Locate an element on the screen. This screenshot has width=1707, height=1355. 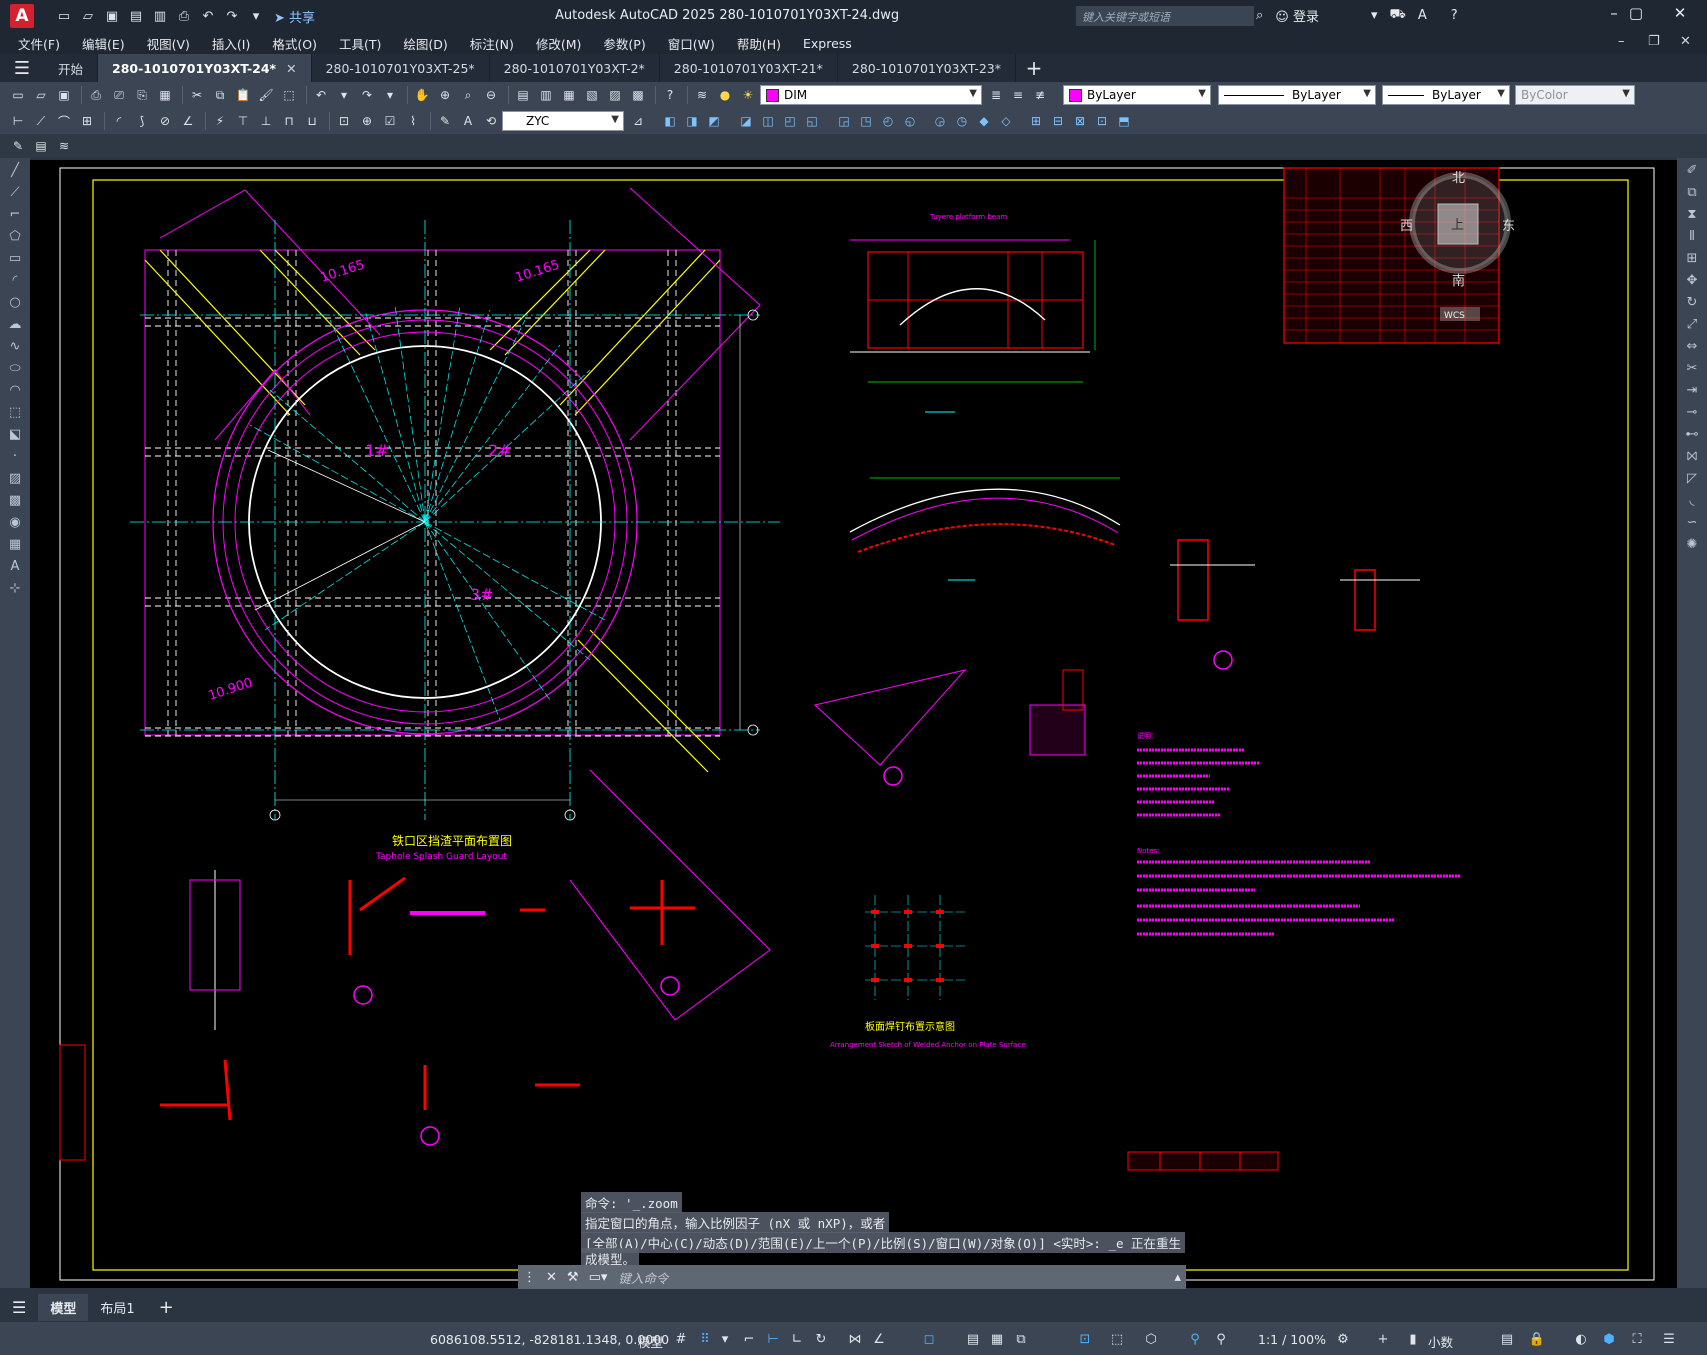
close-icon: ✕ is located at coordinates (551, 1277).